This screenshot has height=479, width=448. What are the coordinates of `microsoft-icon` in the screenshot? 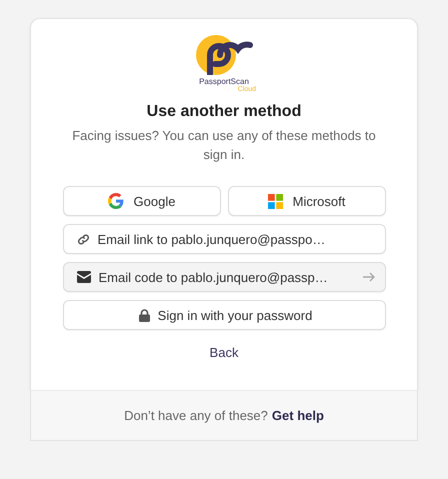 It's located at (275, 201).